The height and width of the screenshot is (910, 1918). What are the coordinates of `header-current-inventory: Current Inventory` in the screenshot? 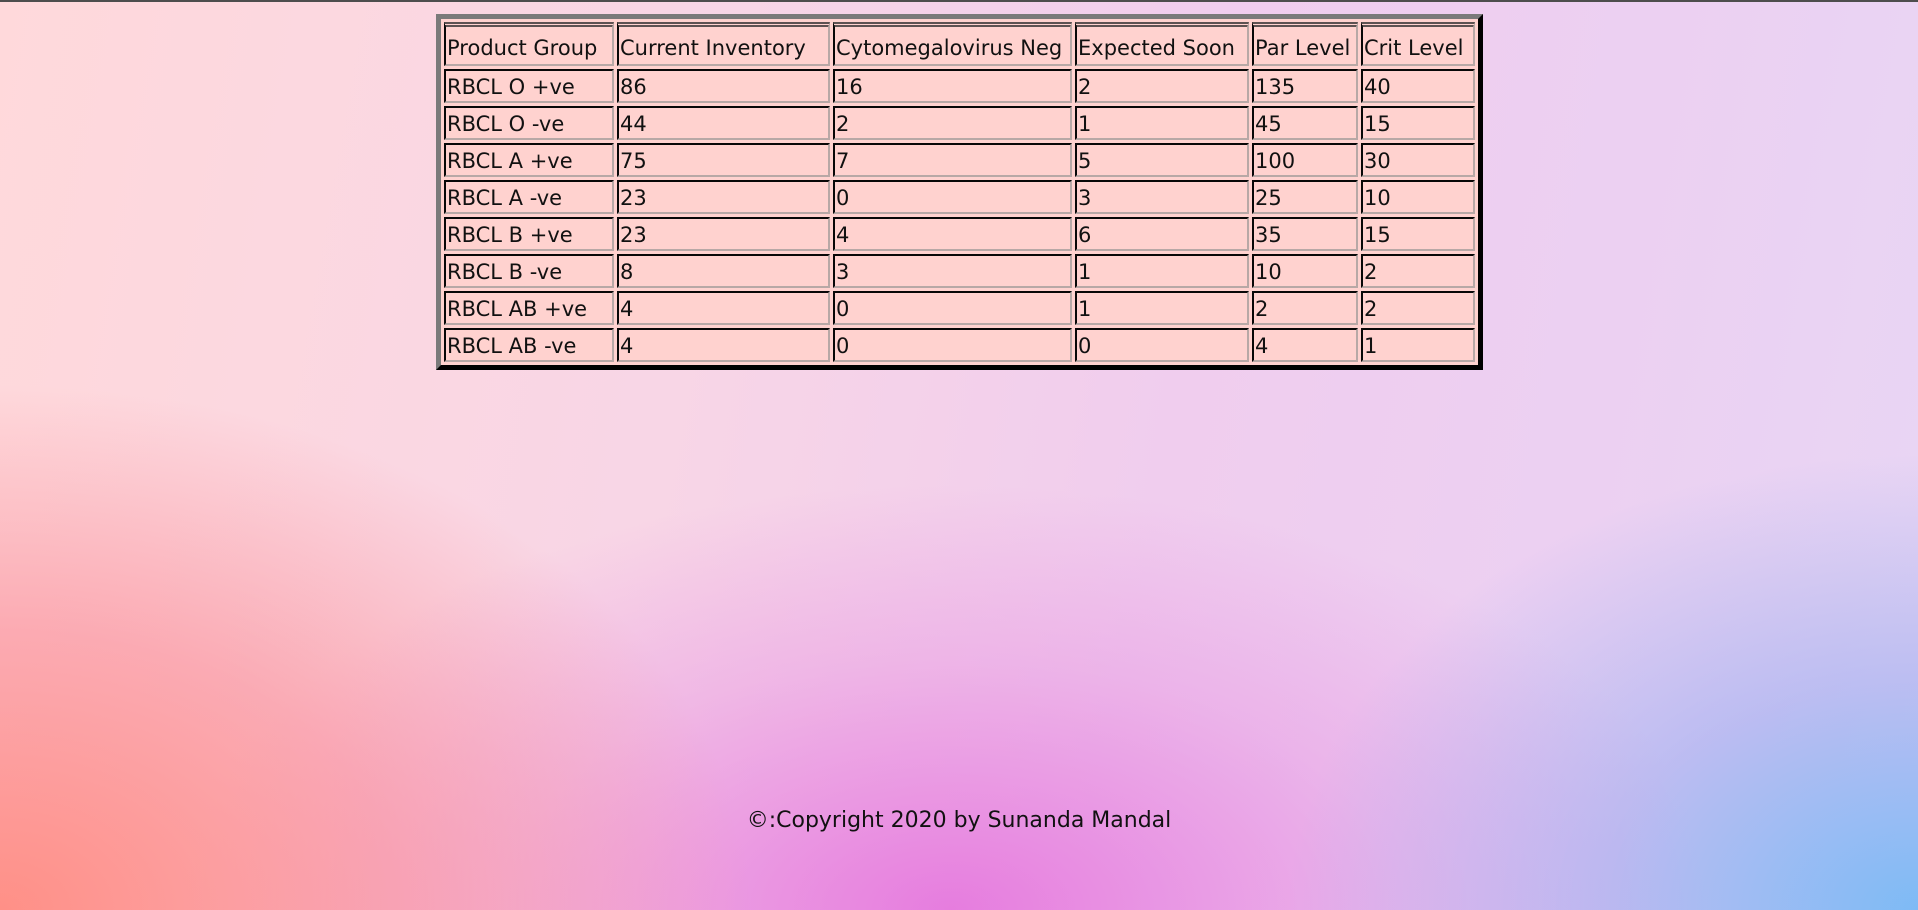 It's located at (723, 44).